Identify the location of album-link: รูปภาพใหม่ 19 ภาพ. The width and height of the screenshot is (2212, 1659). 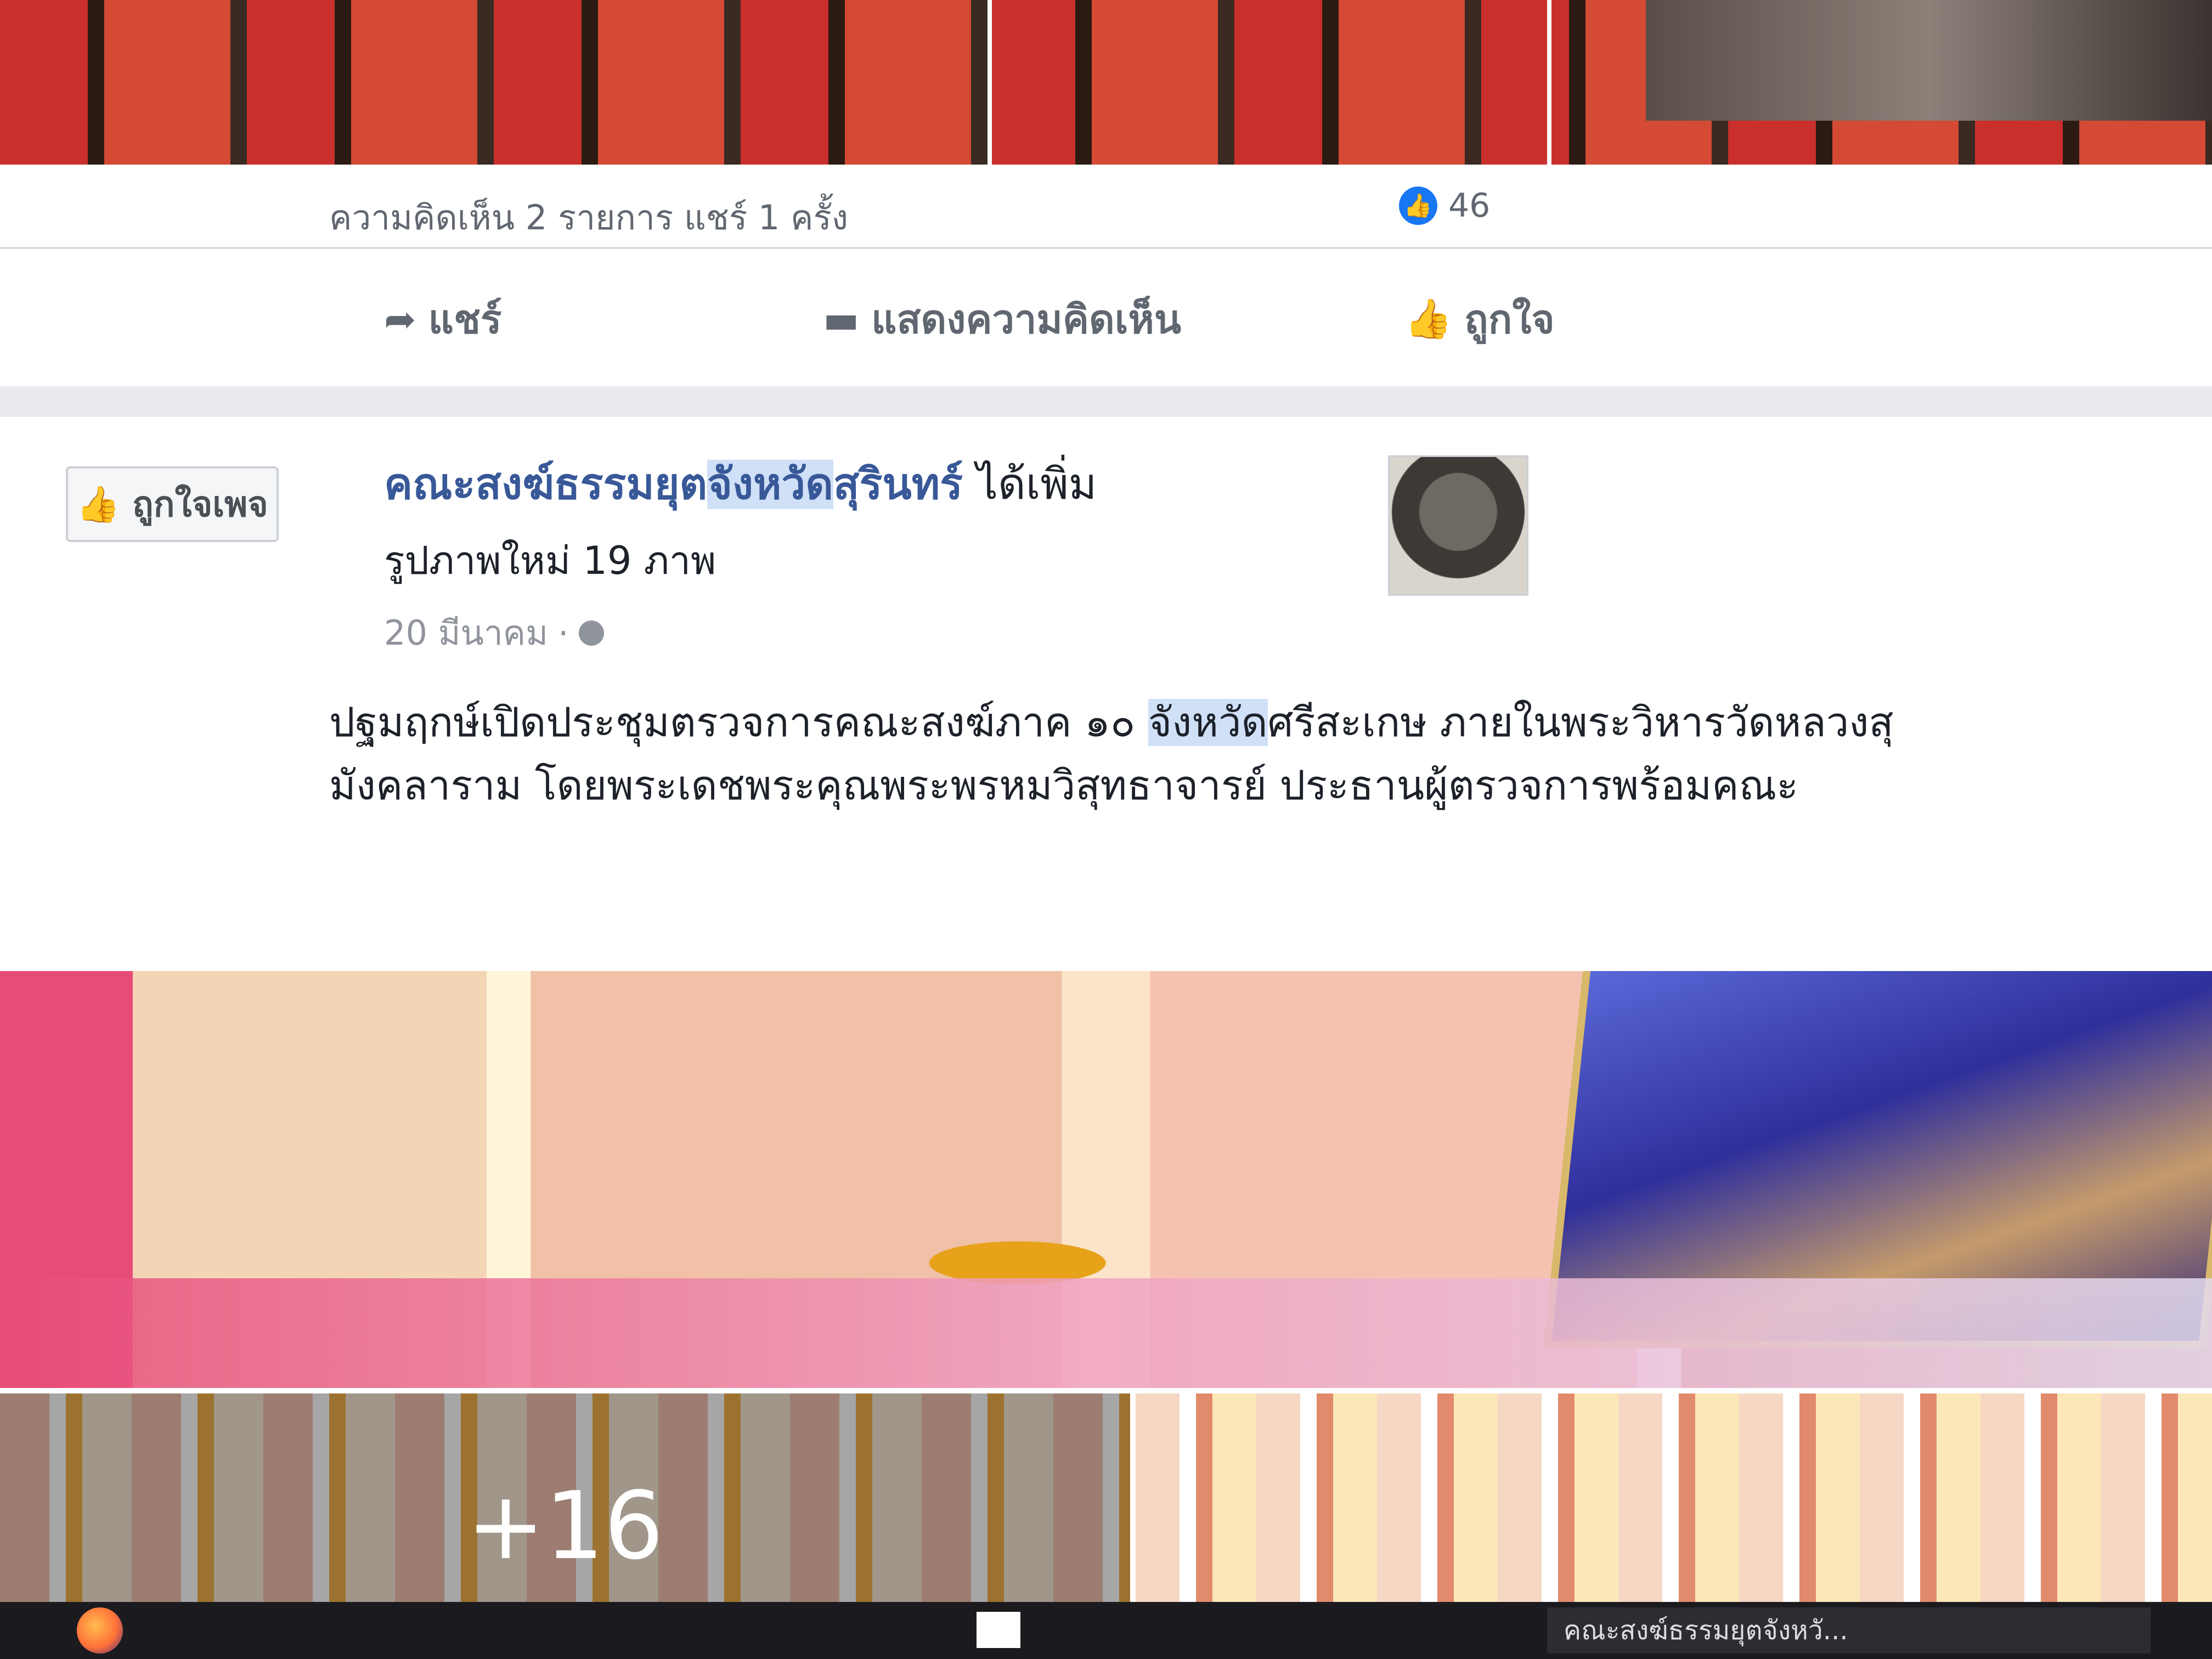
(873, 560).